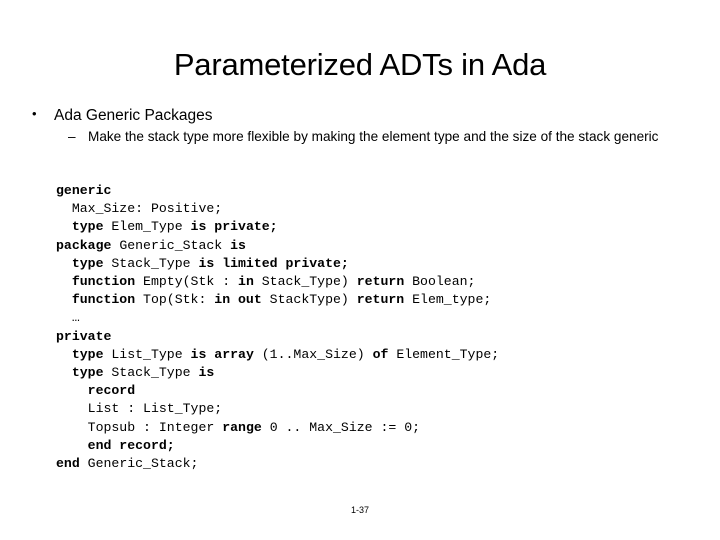 Image resolution: width=720 pixels, height=540 pixels. I want to click on code-line: Max_Size: Positive;, so click(277, 209).